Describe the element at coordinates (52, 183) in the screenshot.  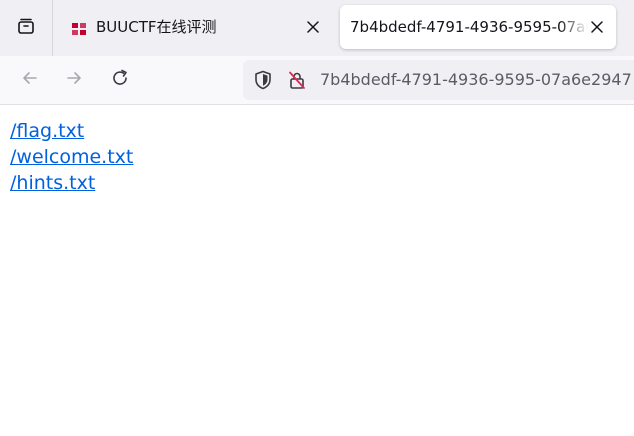
I see `link-hints-txt: /hints.txt` at that location.